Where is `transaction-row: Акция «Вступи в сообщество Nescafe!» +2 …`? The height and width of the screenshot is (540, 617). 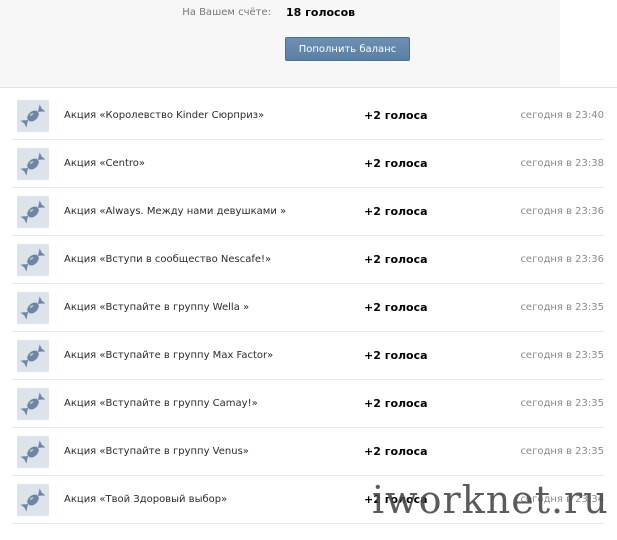
transaction-row: Акция «Вступи в сообщество Nescafe!» +2 … is located at coordinates (308, 260).